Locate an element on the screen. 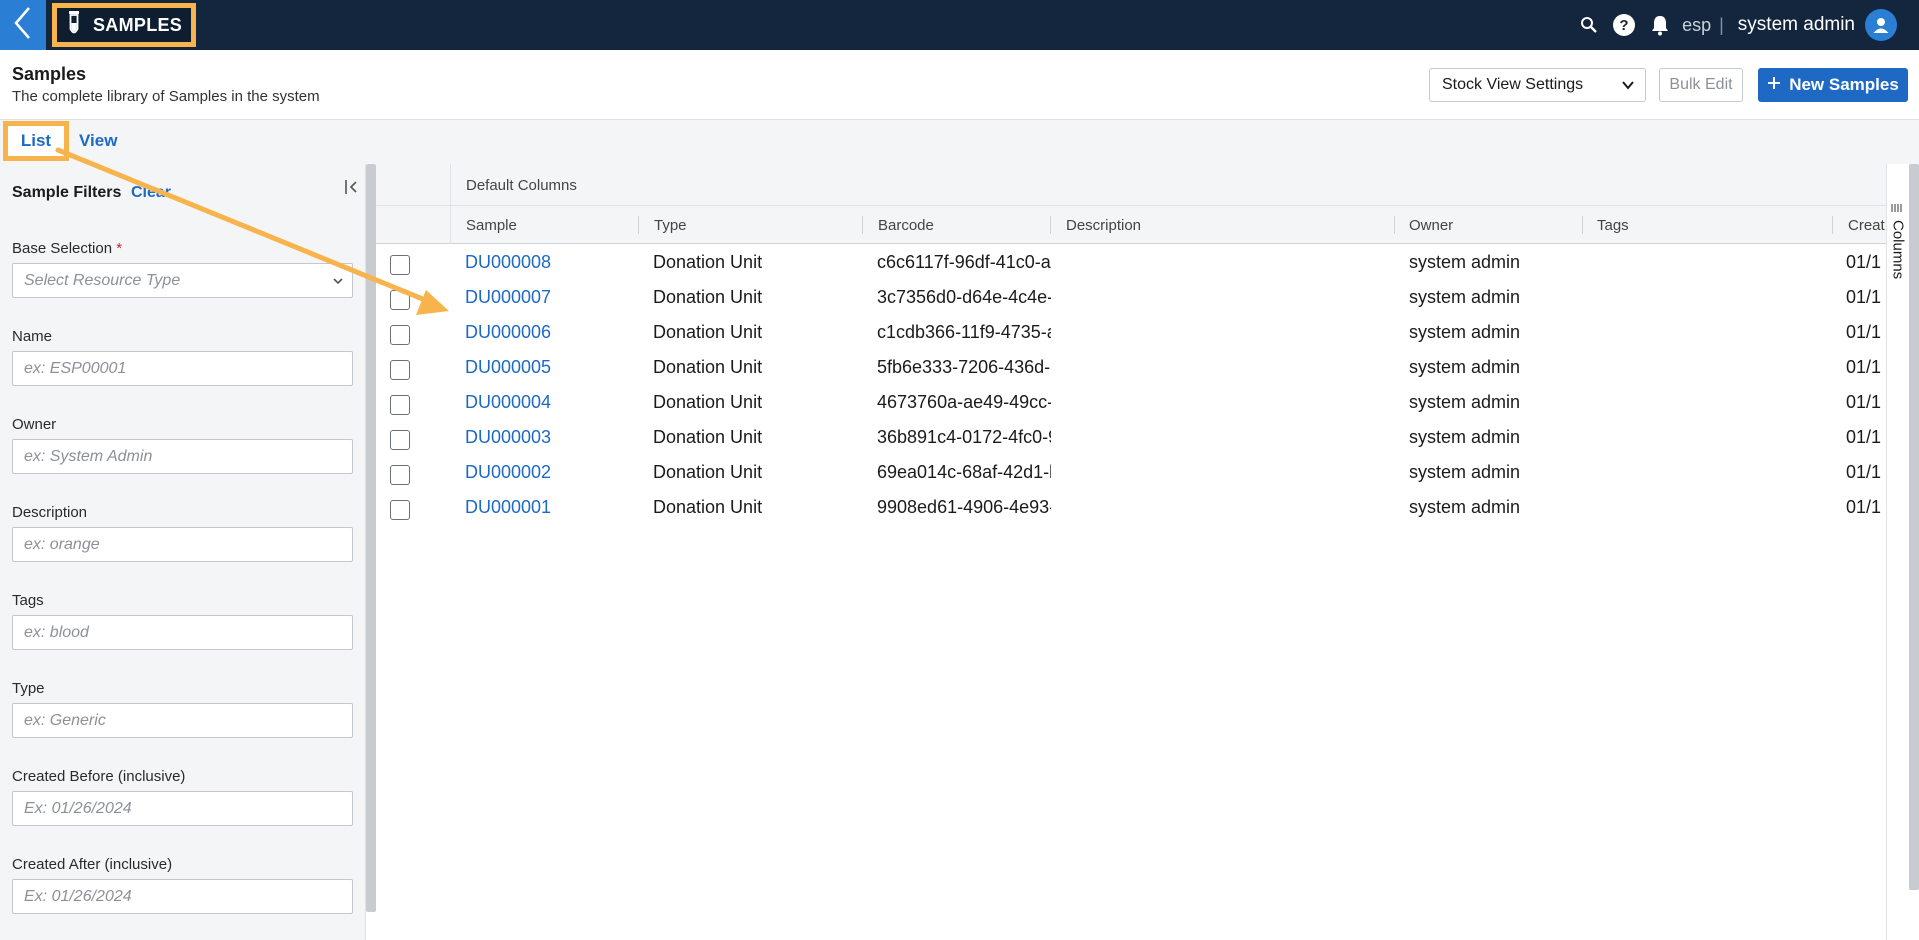 Image resolution: width=1919 pixels, height=940 pixels. view-settings-value: Stock View Settings is located at coordinates (1513, 84).